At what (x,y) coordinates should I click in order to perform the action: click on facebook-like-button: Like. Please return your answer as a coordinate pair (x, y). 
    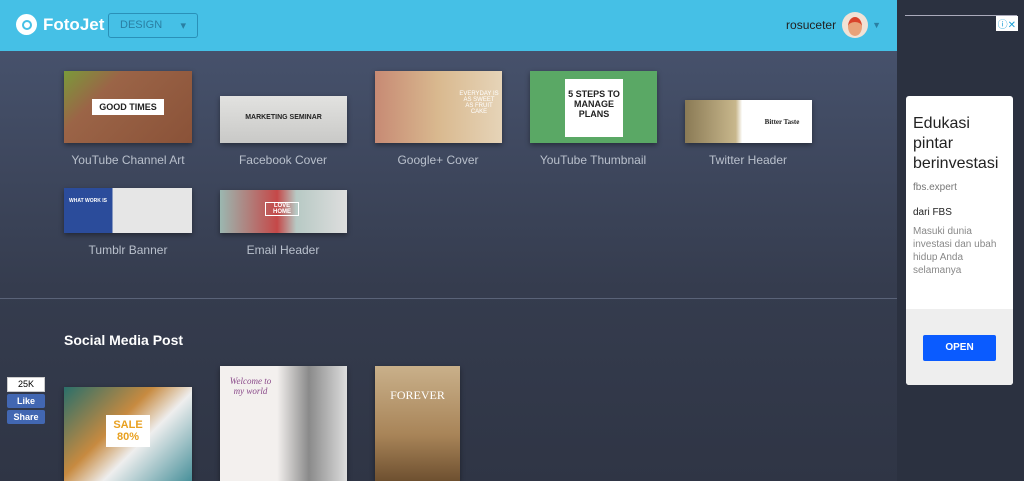
    Looking at the image, I should click on (26, 401).